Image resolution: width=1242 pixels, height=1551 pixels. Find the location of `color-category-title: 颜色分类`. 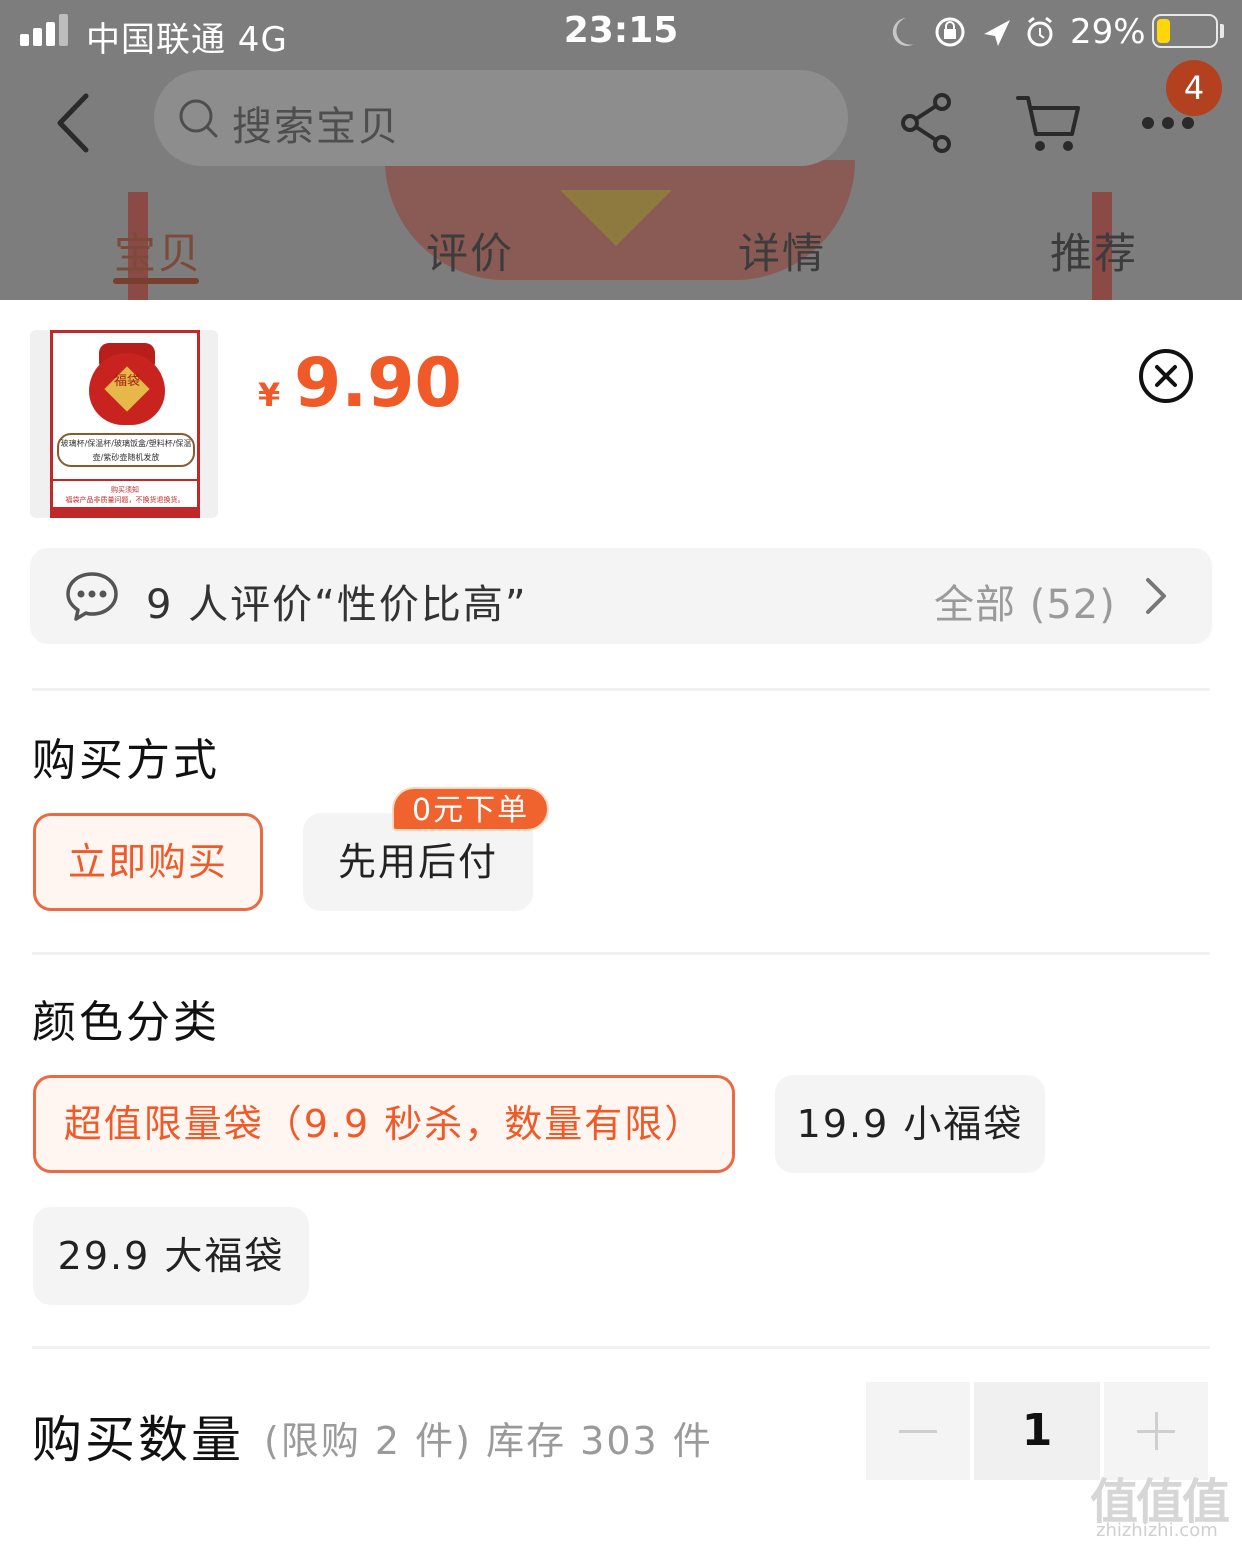

color-category-title: 颜色分类 is located at coordinates (126, 1022).